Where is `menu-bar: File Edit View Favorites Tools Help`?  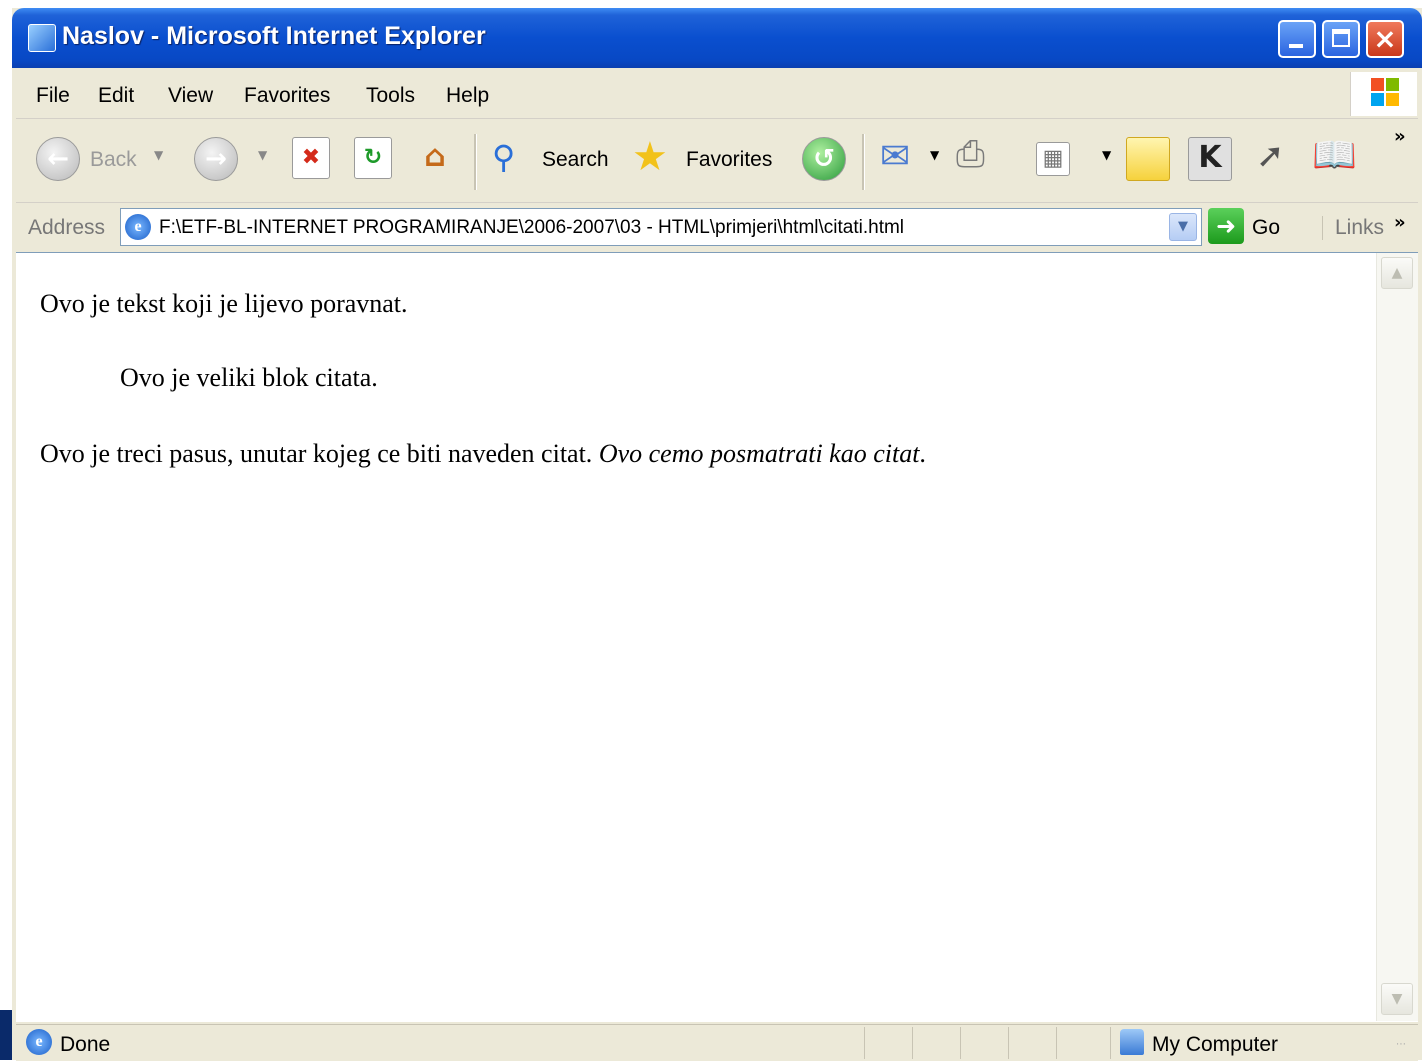 menu-bar: File Edit View Favorites Tools Help is located at coordinates (717, 94).